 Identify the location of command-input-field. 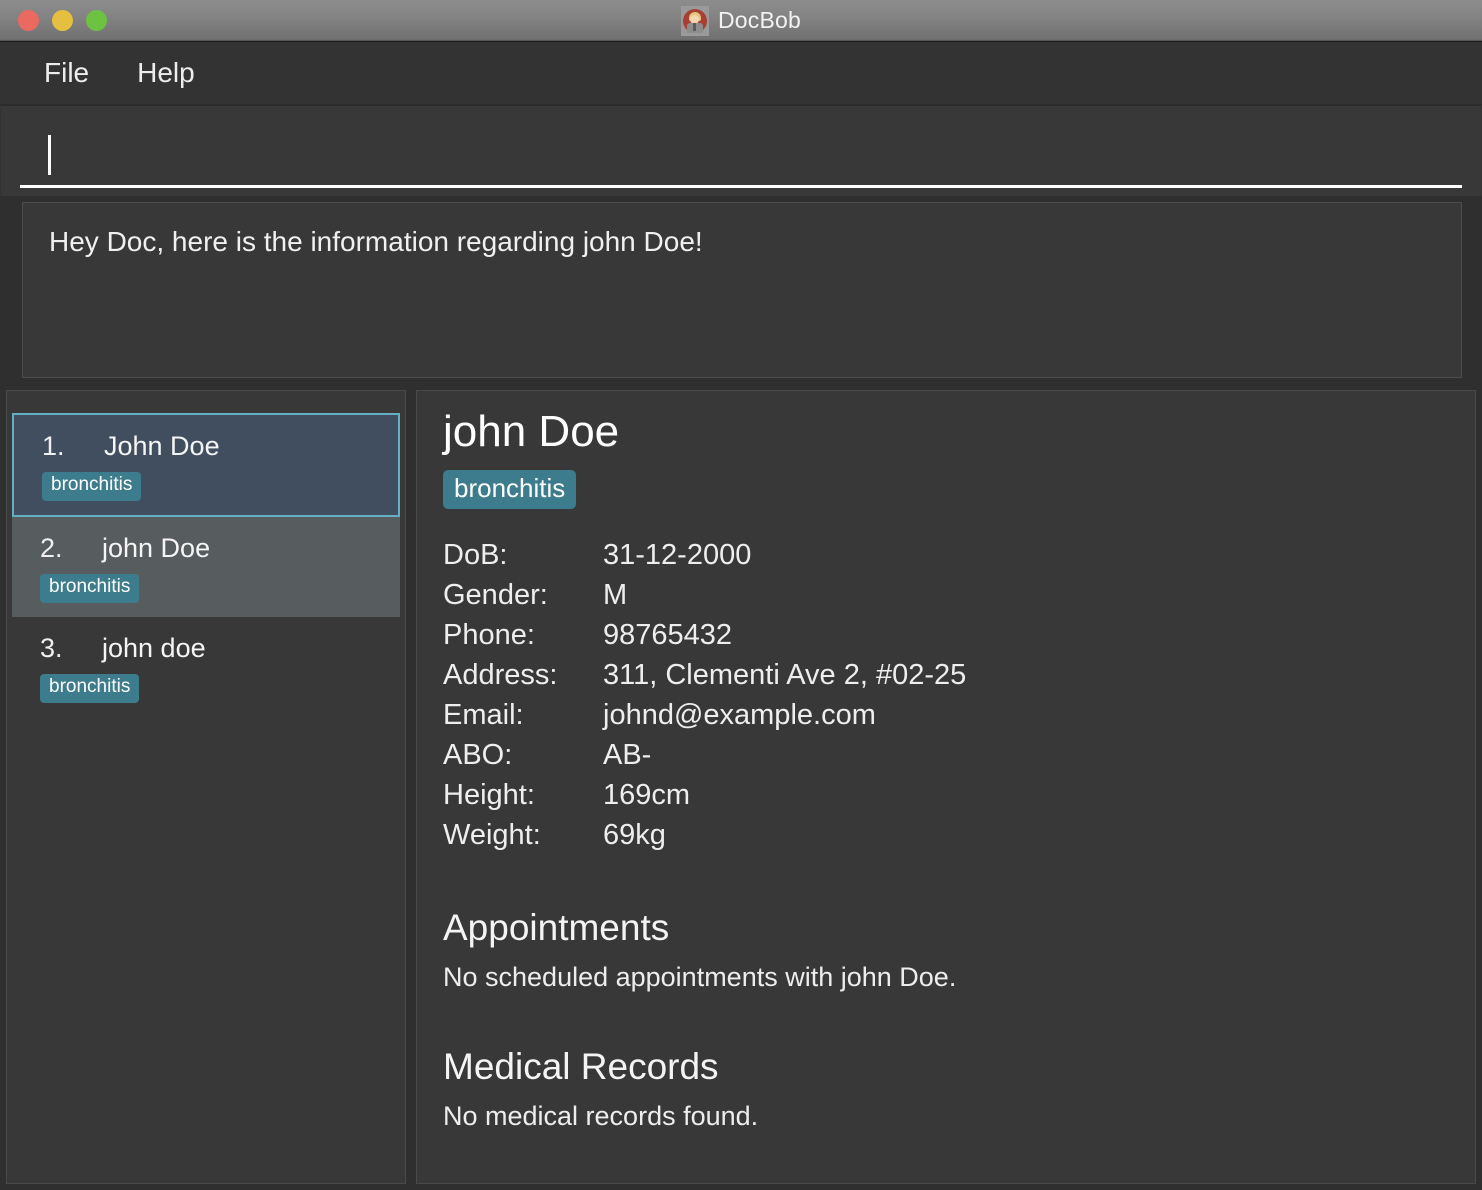
(741, 155).